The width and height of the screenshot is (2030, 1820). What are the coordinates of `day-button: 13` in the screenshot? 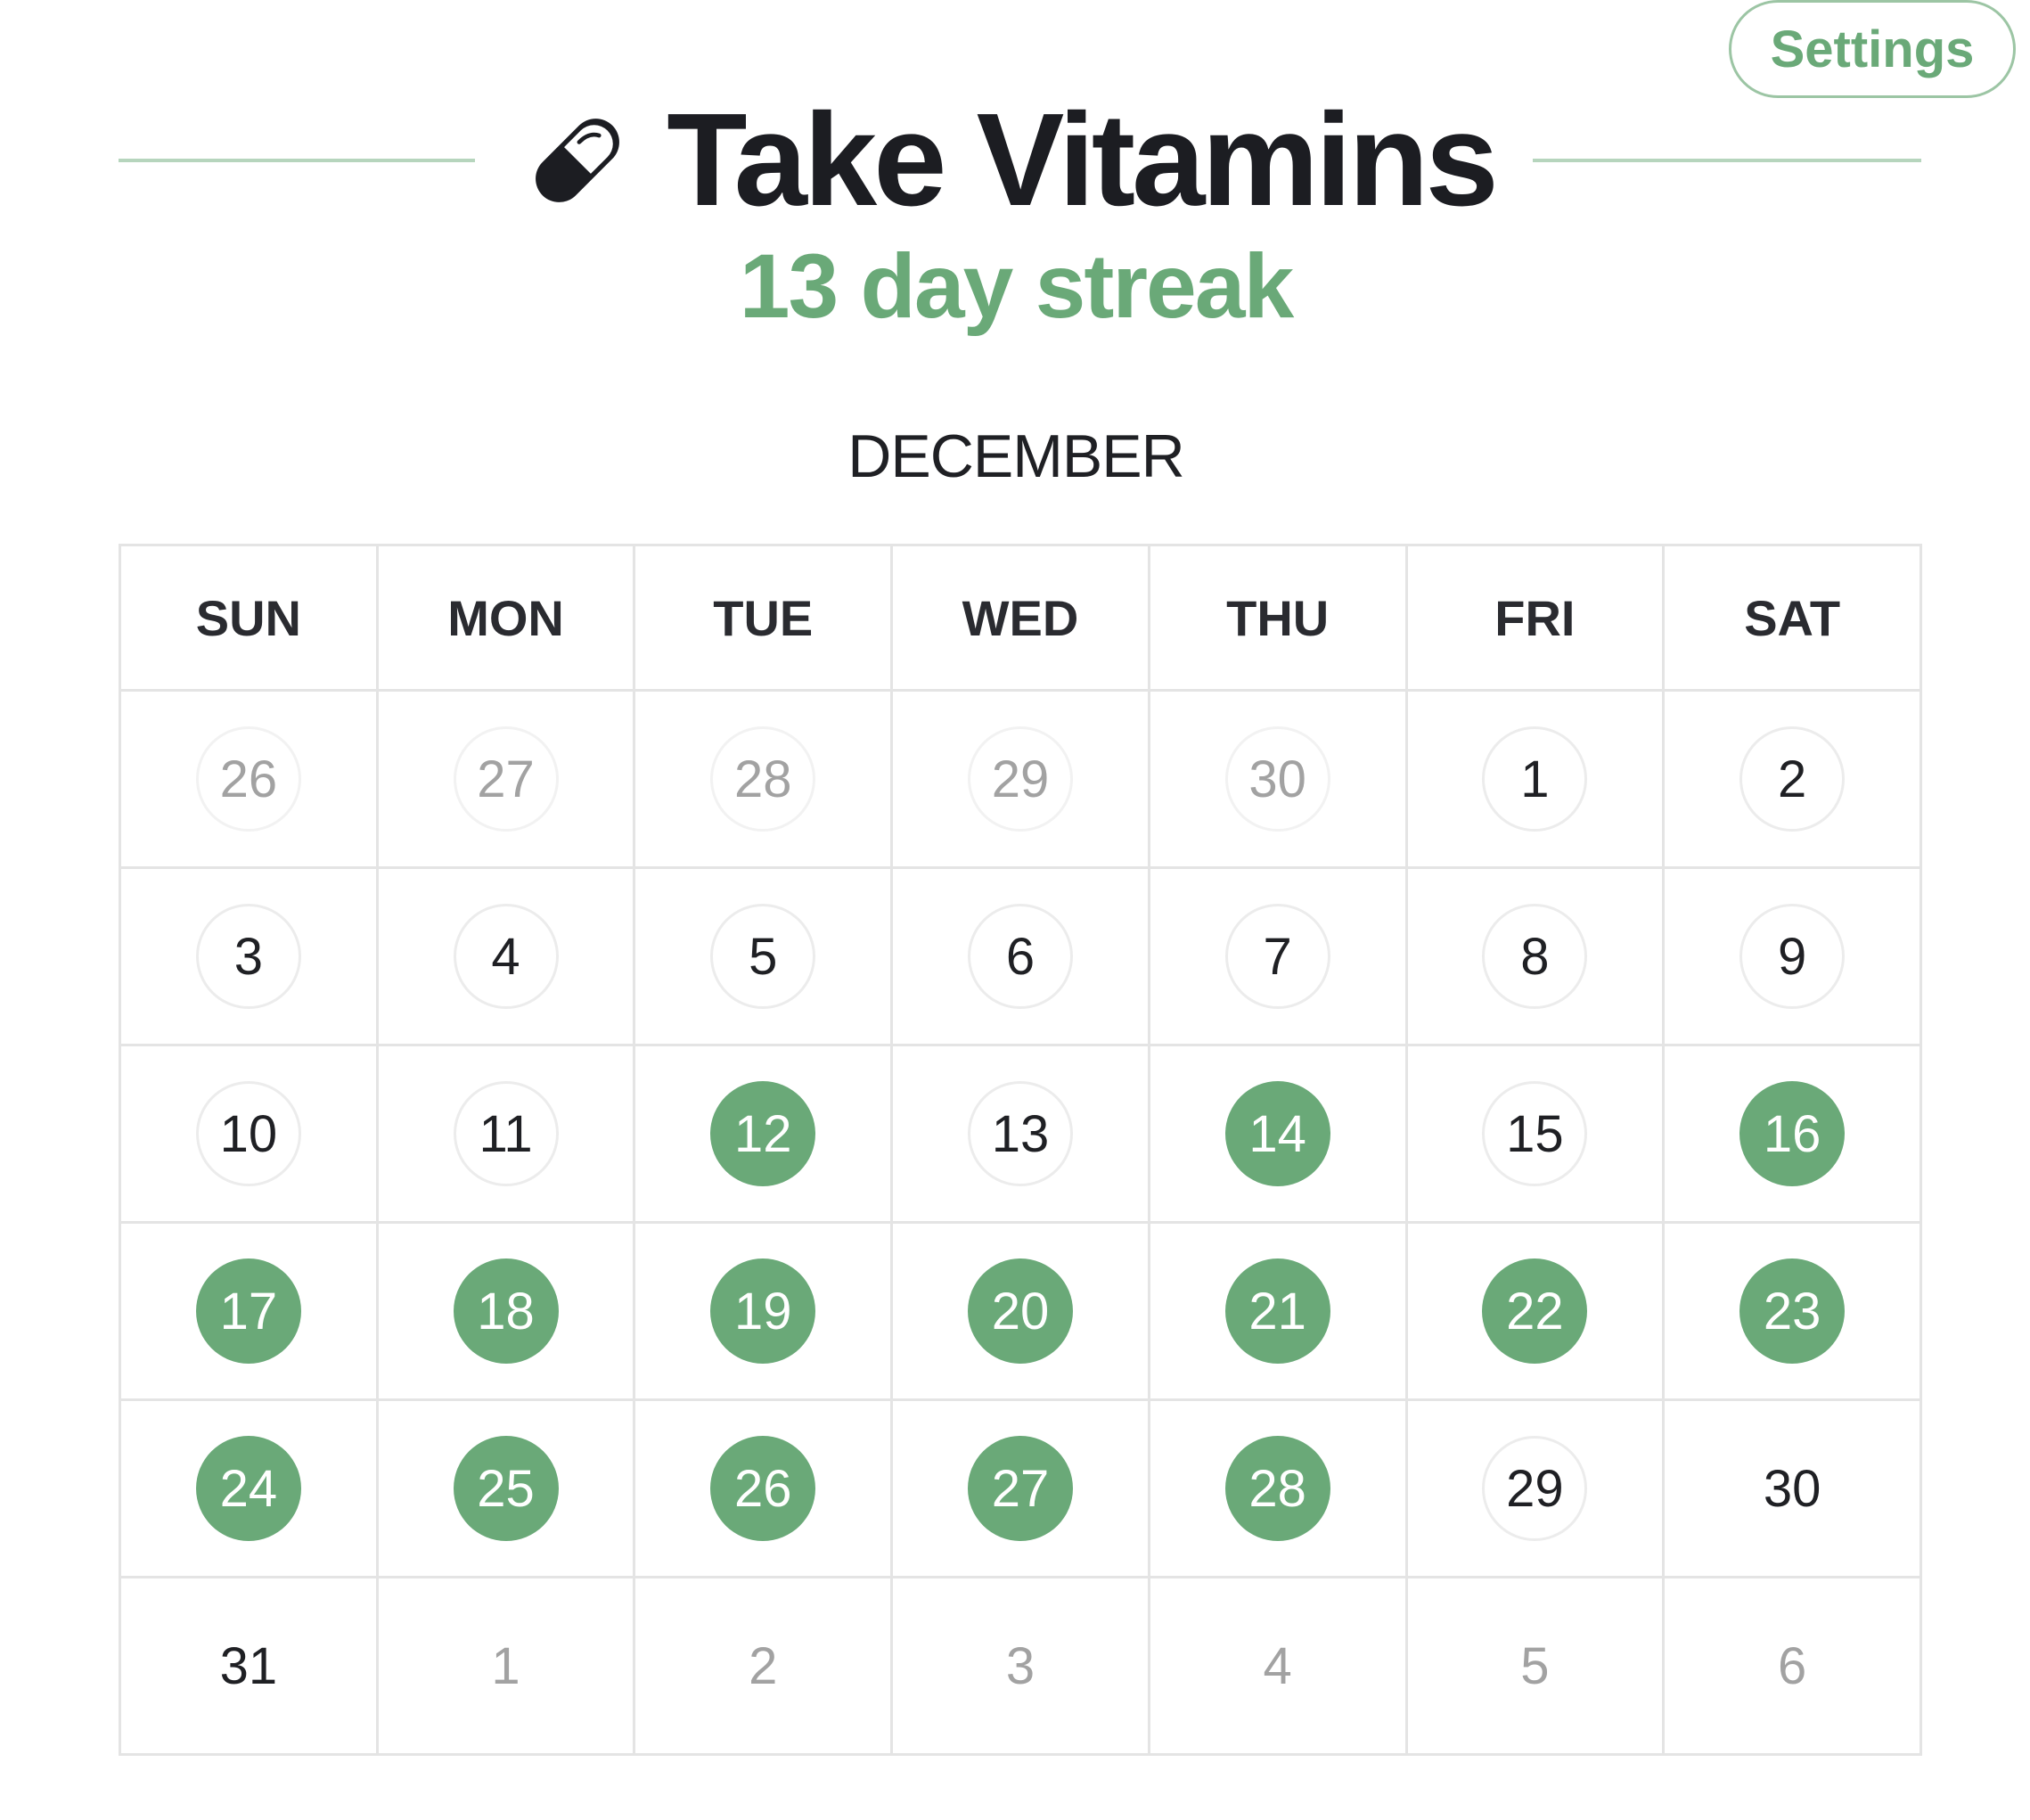 It's located at (1020, 1133).